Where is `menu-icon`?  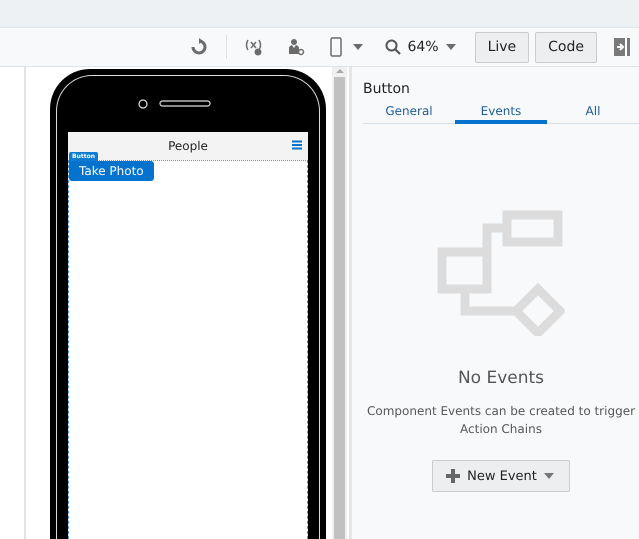
menu-icon is located at coordinates (297, 145).